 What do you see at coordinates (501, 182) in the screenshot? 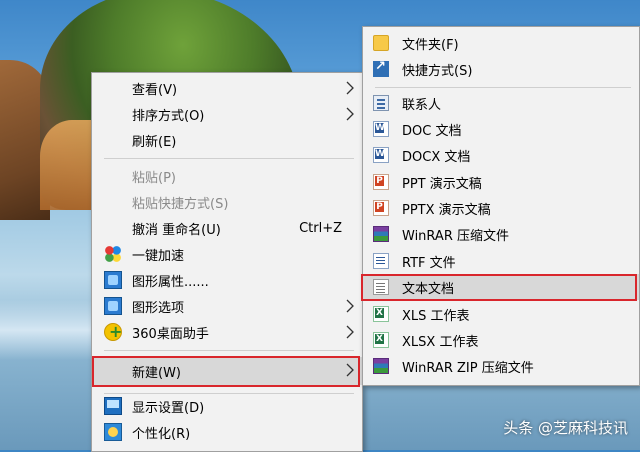
I see `submenu-item-ppt: PPT 演示文稿` at bounding box center [501, 182].